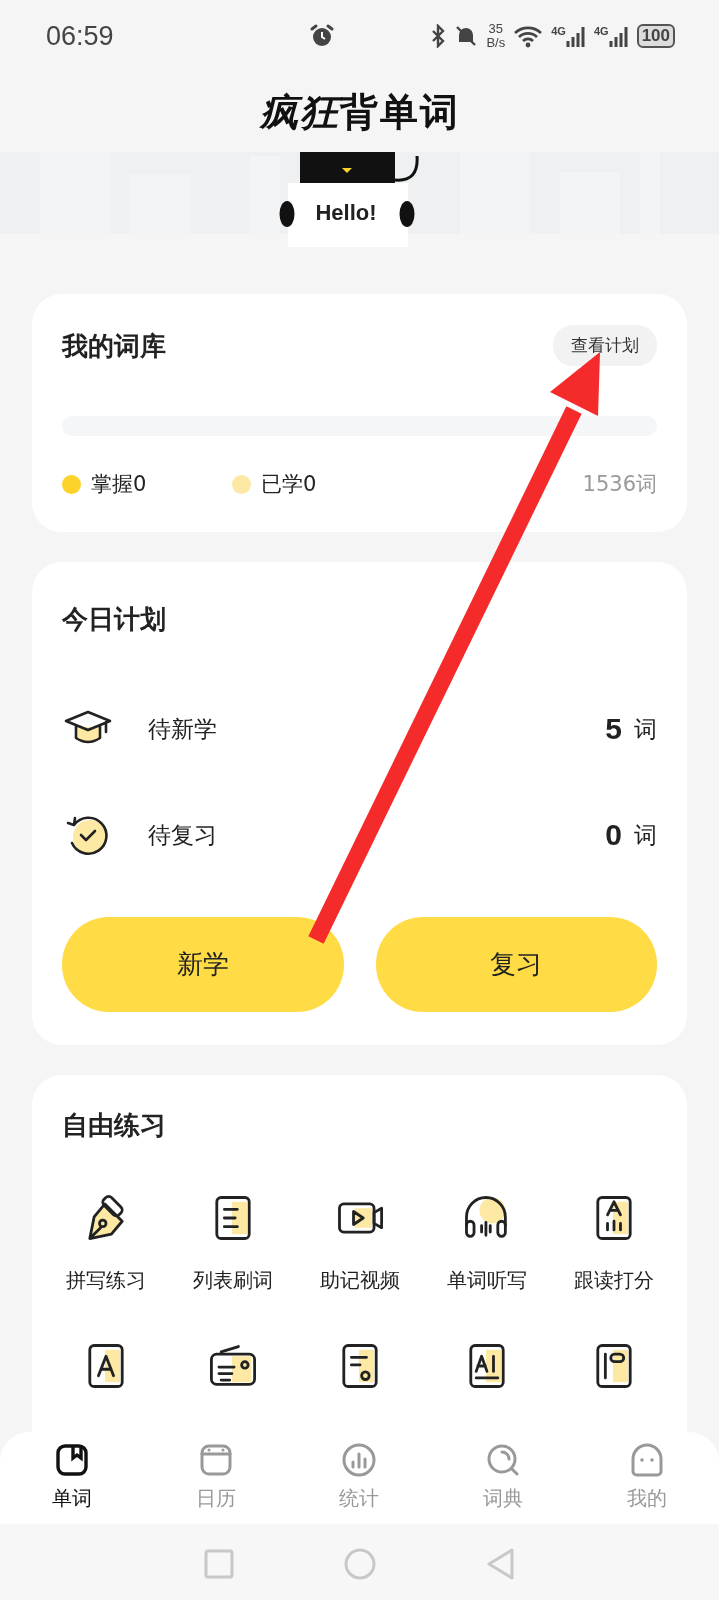 The width and height of the screenshot is (719, 1600). I want to click on card-title: 今日计划, so click(114, 619).